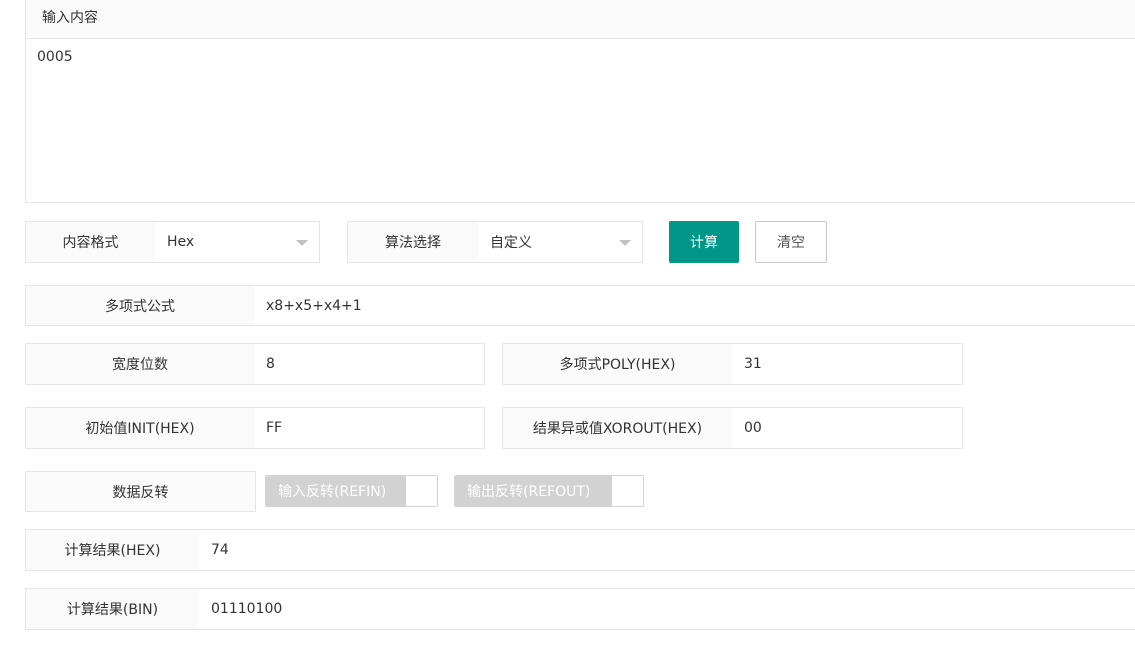 Image resolution: width=1135 pixels, height=654 pixels. I want to click on result-bin-output: 01110100, so click(667, 609).